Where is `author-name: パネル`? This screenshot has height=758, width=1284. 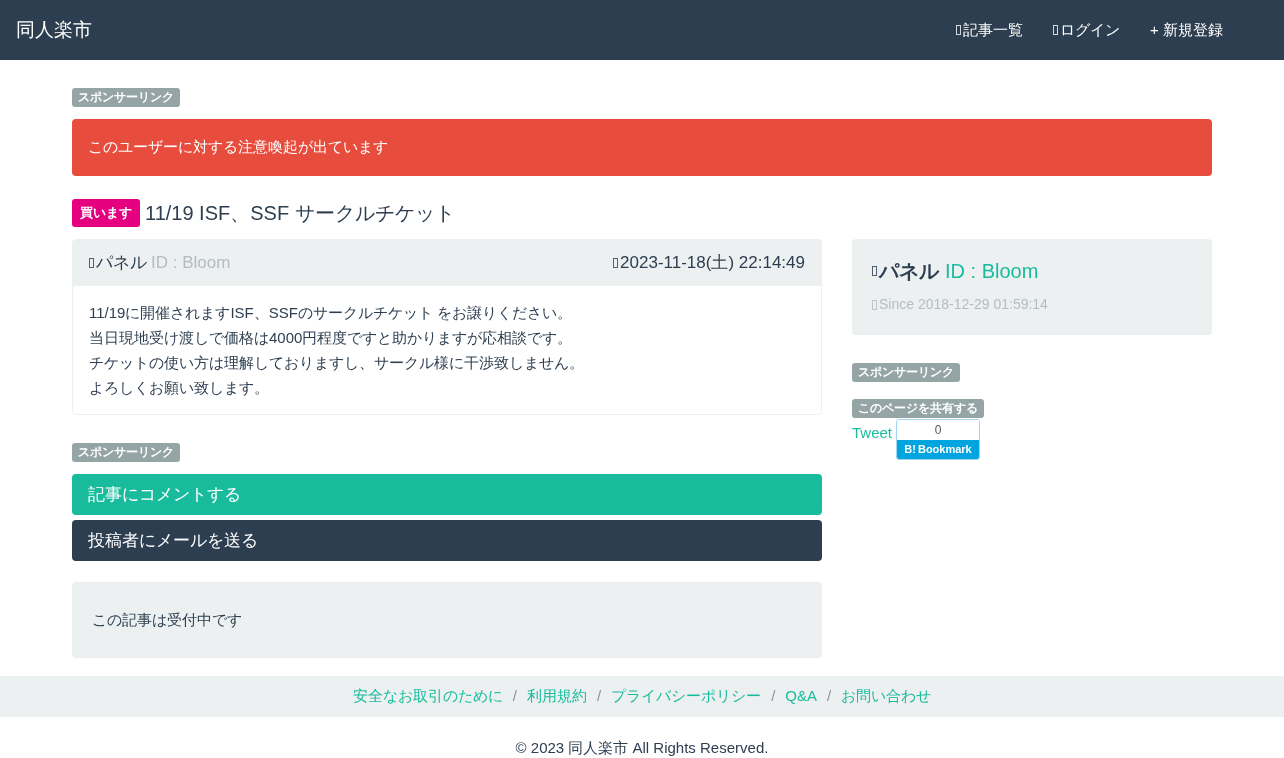
author-name: パネル is located at coordinates (121, 263).